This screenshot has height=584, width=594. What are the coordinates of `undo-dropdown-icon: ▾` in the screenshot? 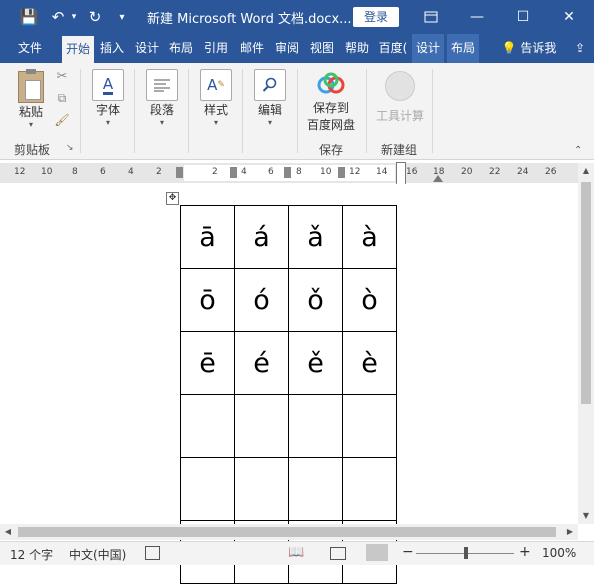 It's located at (74, 17).